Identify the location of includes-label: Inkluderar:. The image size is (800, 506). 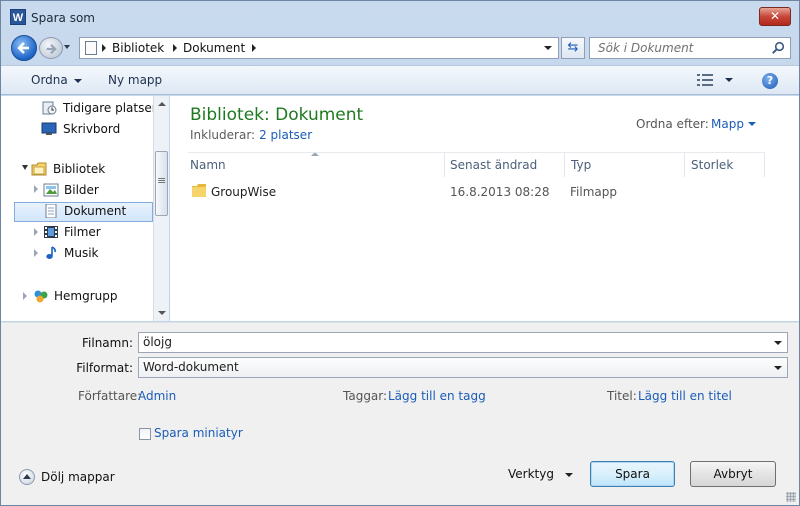
(223, 135).